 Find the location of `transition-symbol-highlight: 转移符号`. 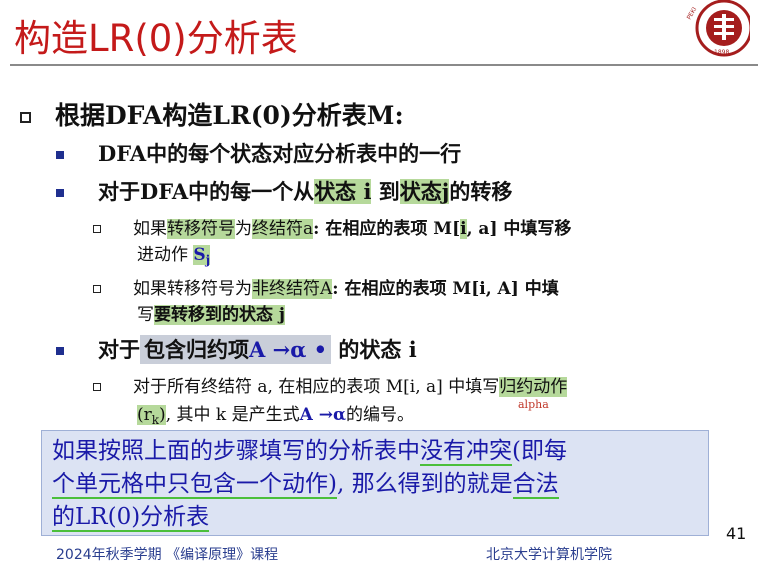

transition-symbol-highlight: 转移符号 is located at coordinates (201, 229).